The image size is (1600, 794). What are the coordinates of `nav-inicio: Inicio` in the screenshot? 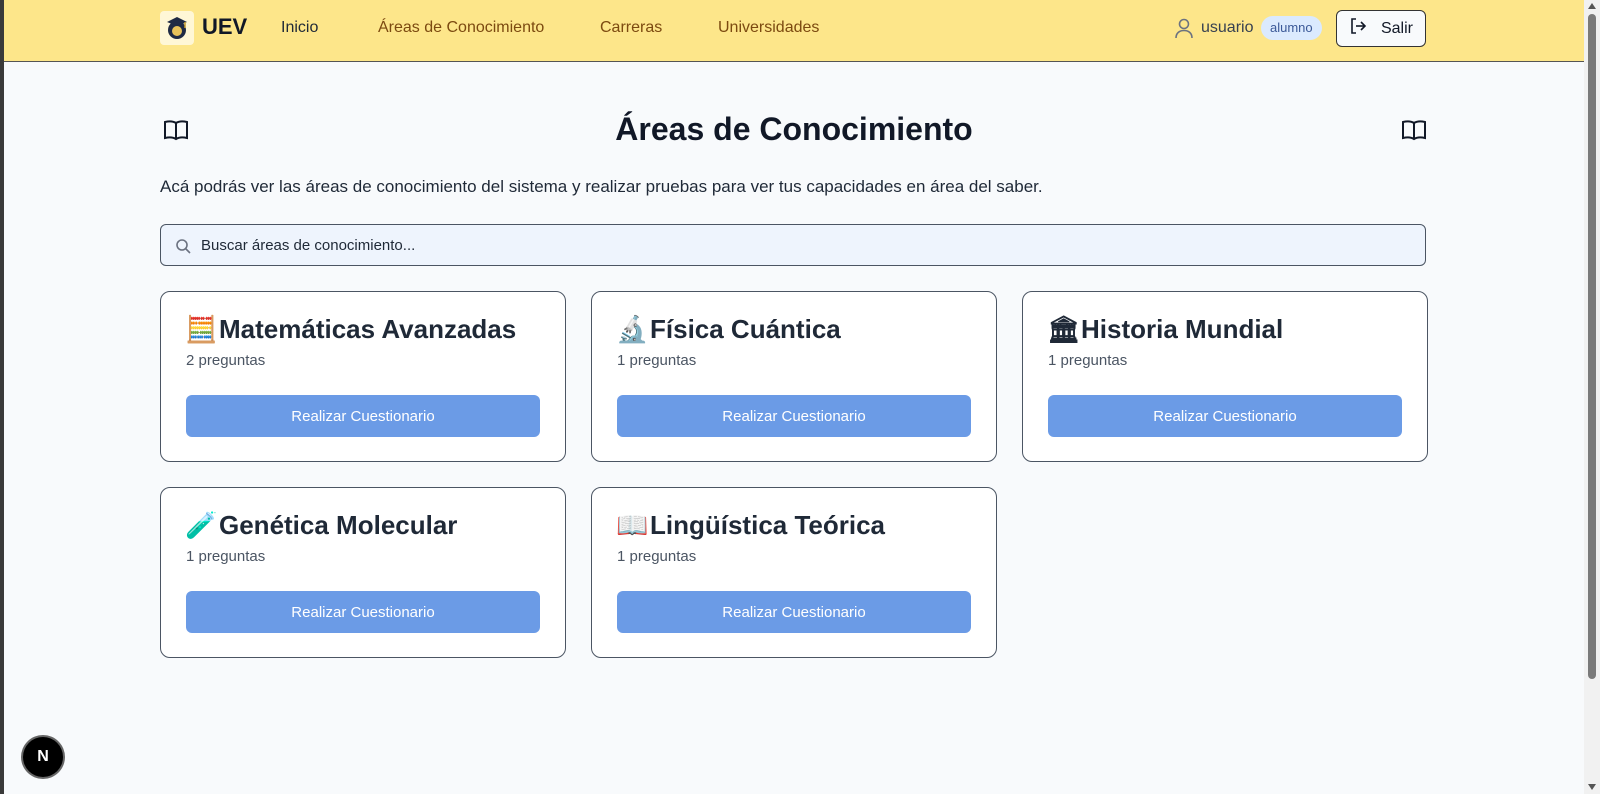 It's located at (299, 28).